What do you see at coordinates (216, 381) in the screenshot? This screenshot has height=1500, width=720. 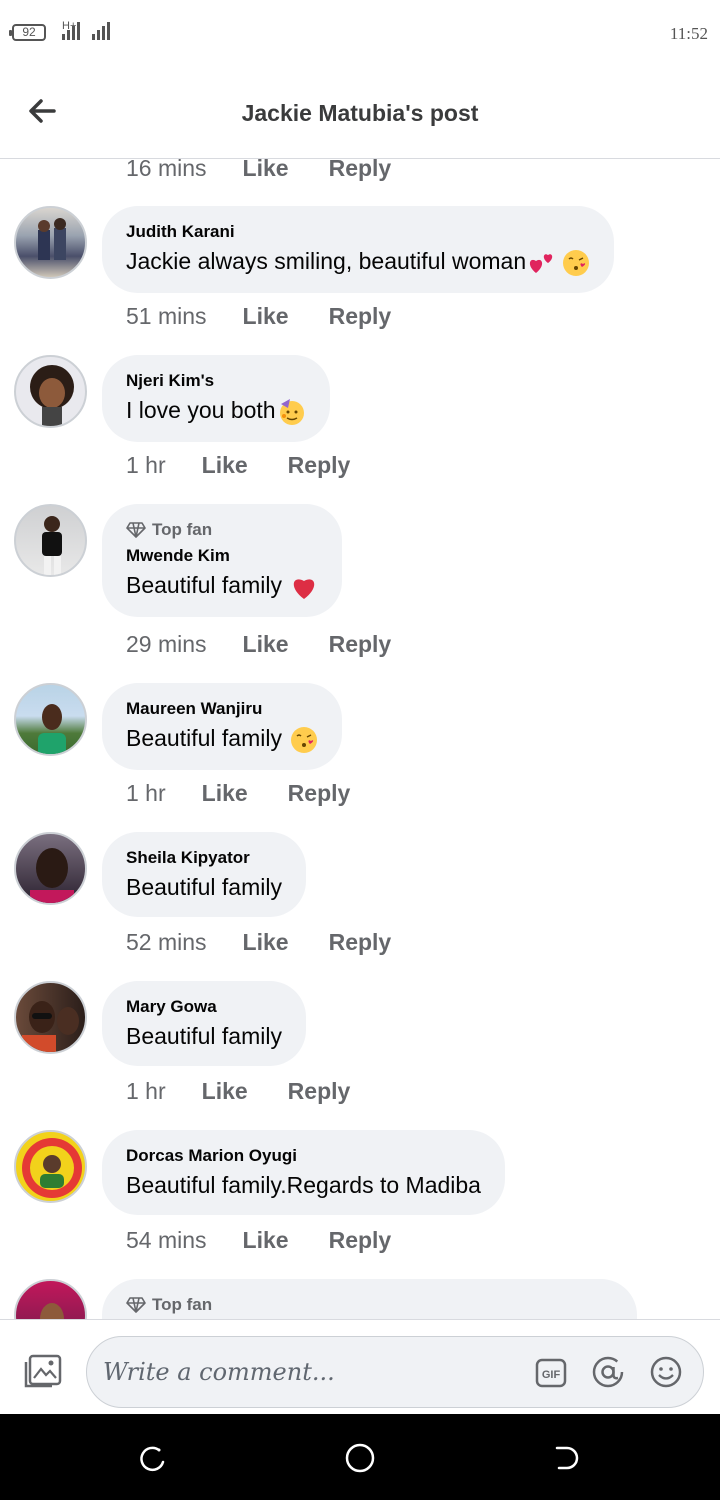 I see `commenter-name: Njeri Kim's` at bounding box center [216, 381].